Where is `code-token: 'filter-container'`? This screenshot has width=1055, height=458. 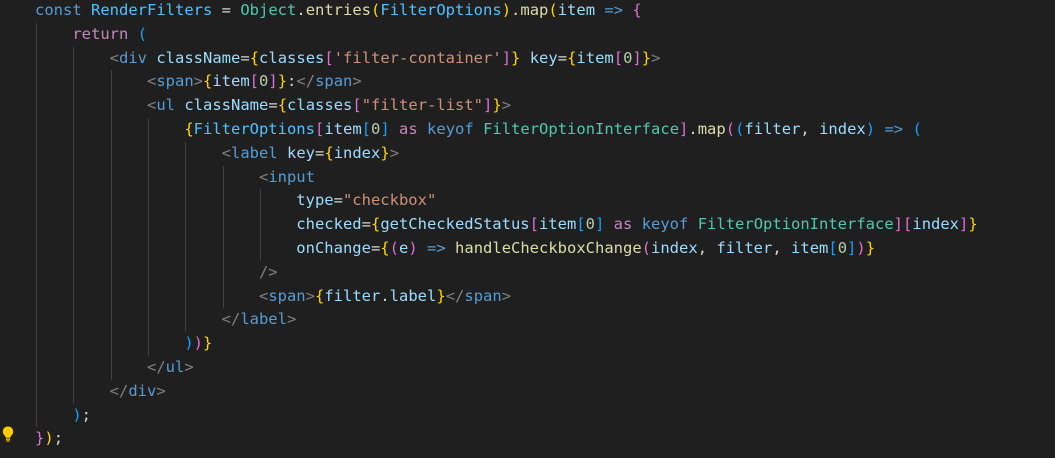
code-token: 'filter-container' is located at coordinates (417, 57).